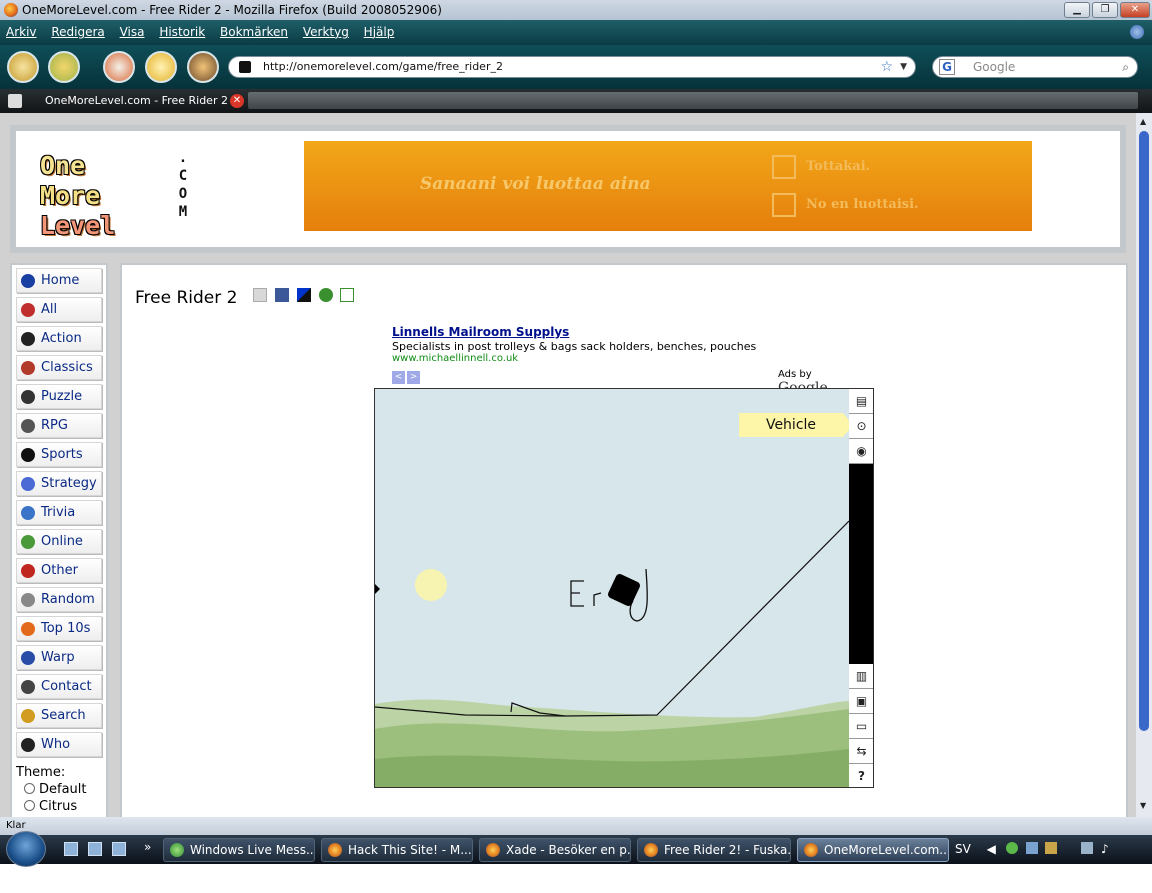 The width and height of the screenshot is (1152, 893). What do you see at coordinates (1077, 10) in the screenshot?
I see `minimize-button: ▁` at bounding box center [1077, 10].